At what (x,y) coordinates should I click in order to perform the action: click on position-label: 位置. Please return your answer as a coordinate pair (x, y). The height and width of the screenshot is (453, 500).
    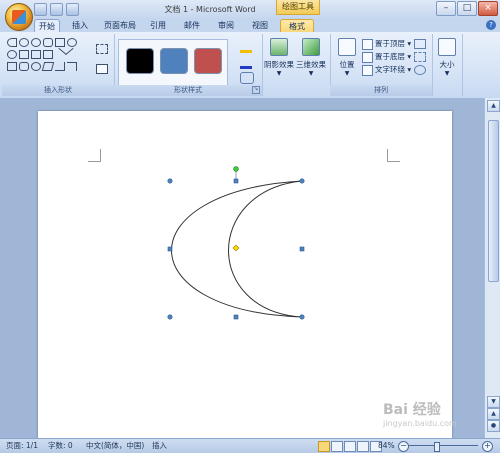
    Looking at the image, I should click on (347, 64).